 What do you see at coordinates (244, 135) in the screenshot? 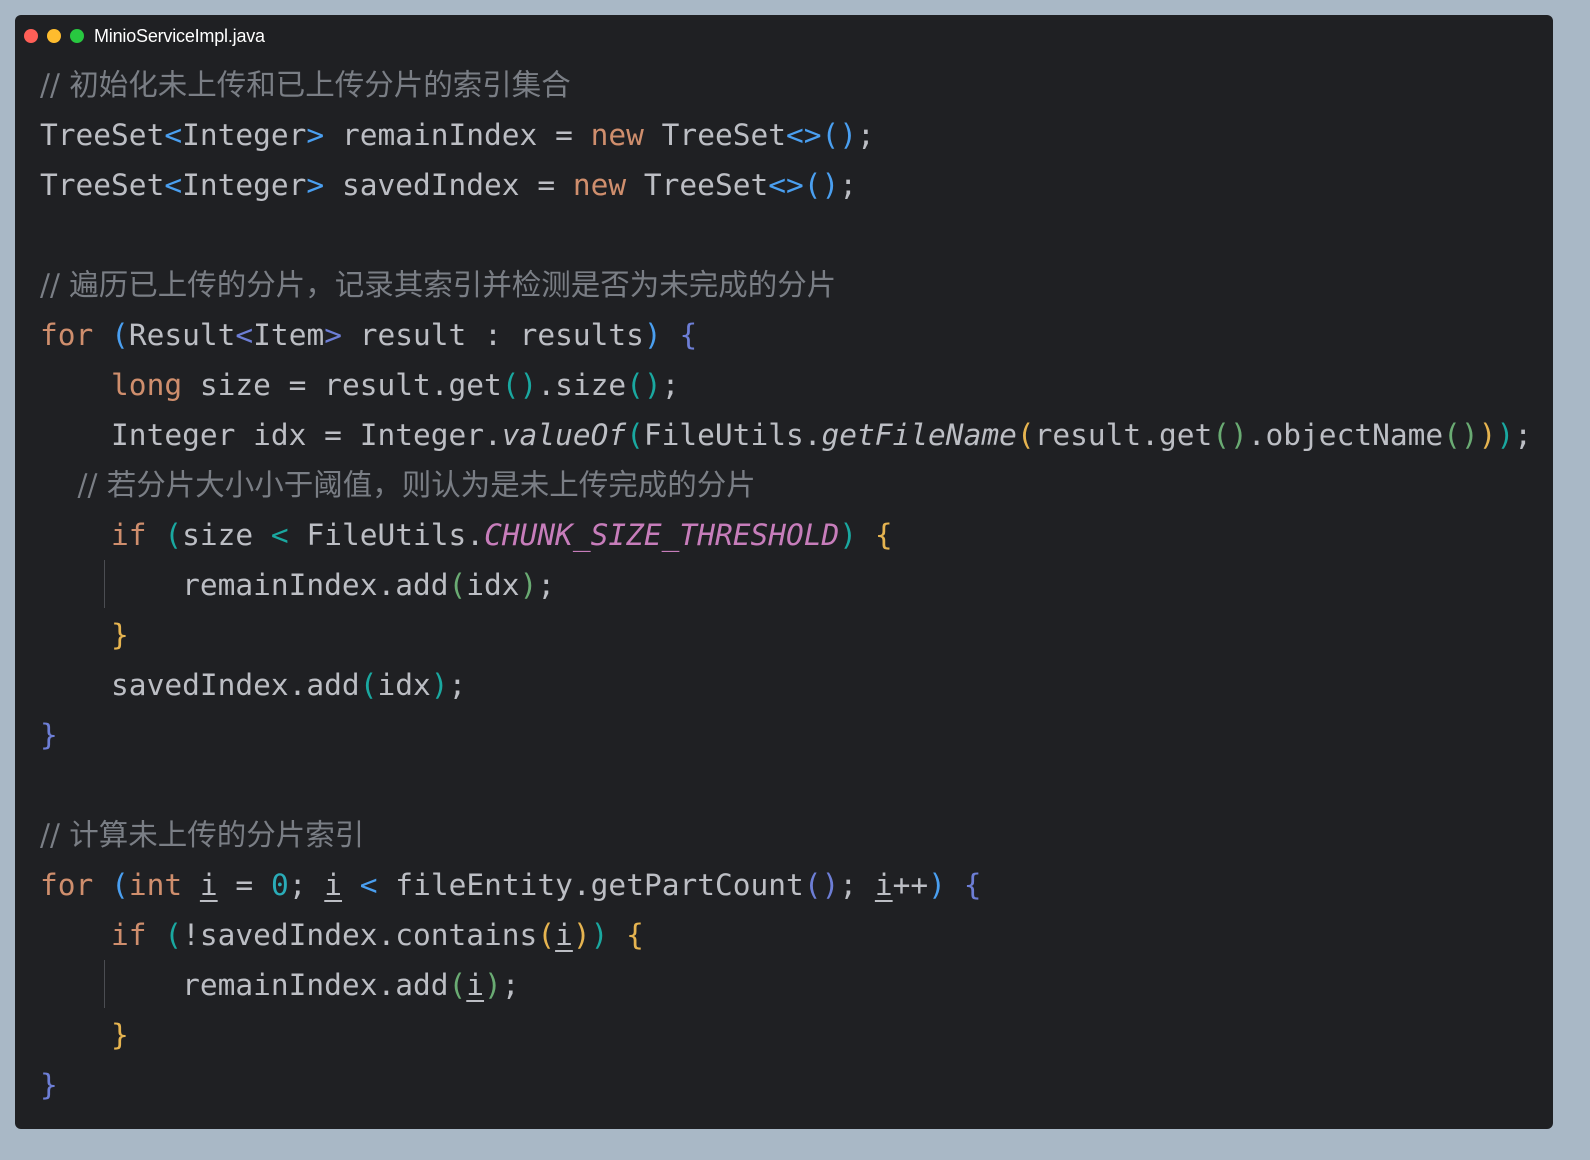
I see `code-token: Integer` at bounding box center [244, 135].